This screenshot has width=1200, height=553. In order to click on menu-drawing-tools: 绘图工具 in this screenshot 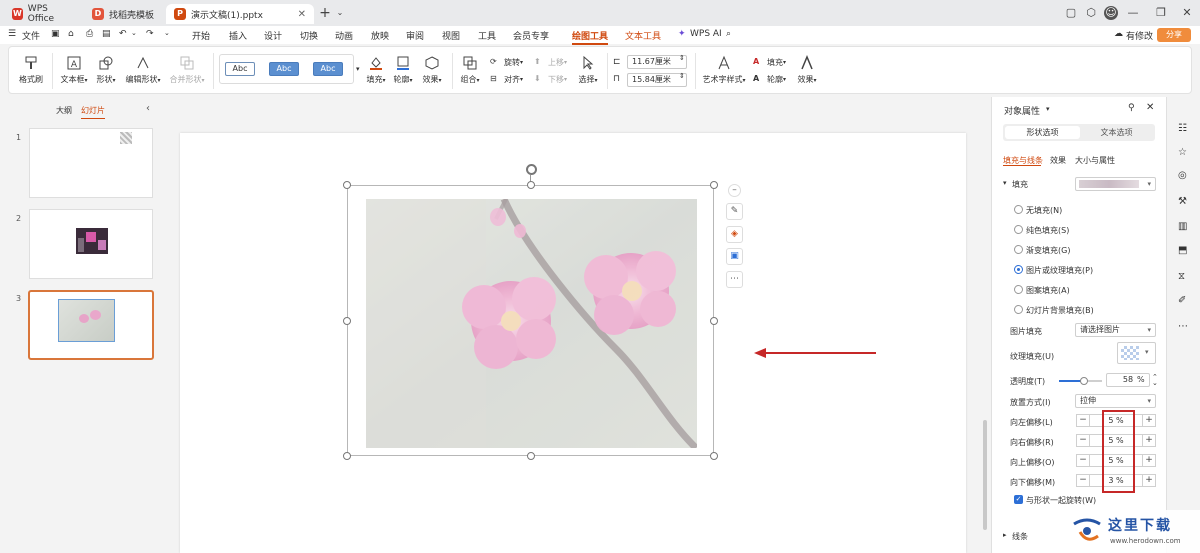, I will do `click(590, 37)`.